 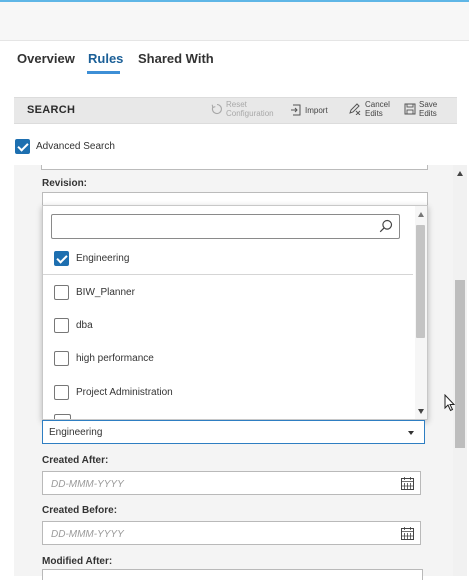 I want to click on option-divider, so click(x=228, y=274).